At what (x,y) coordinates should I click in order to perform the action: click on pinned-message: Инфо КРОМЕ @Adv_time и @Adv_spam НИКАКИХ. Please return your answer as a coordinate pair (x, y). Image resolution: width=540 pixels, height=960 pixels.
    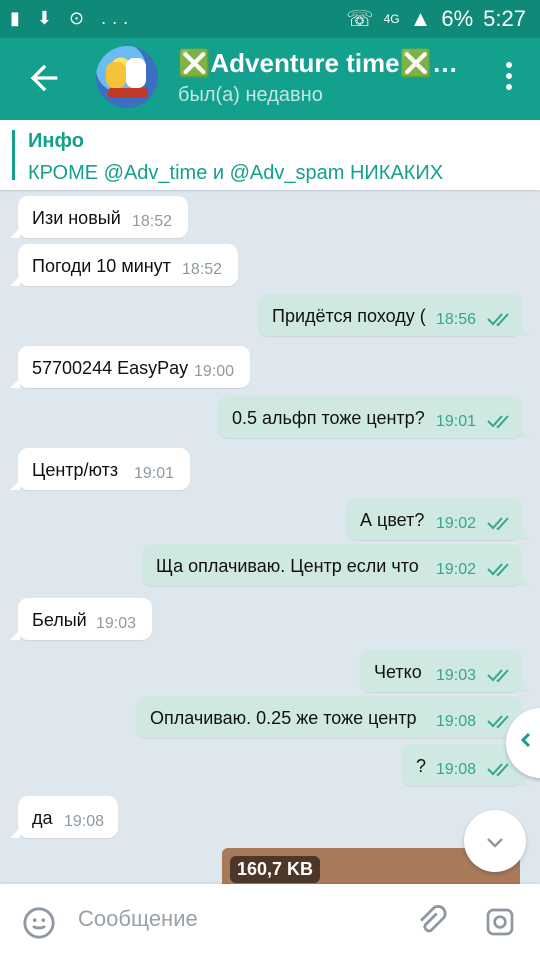
    Looking at the image, I should click on (270, 155).